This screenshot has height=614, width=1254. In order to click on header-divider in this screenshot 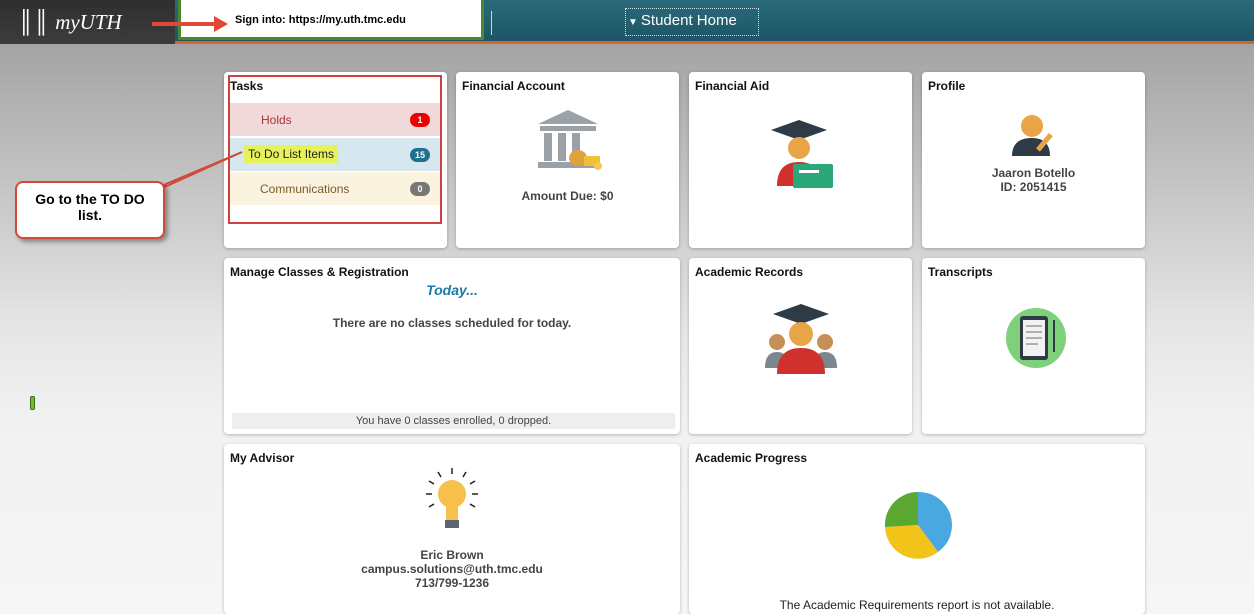, I will do `click(491, 23)`.